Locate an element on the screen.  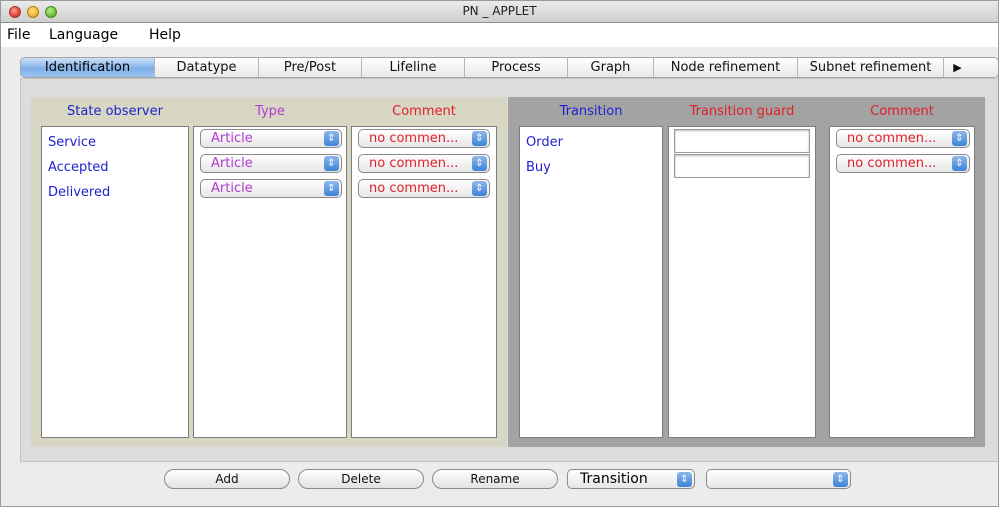
menu-bar: File Language Help is located at coordinates (499, 35).